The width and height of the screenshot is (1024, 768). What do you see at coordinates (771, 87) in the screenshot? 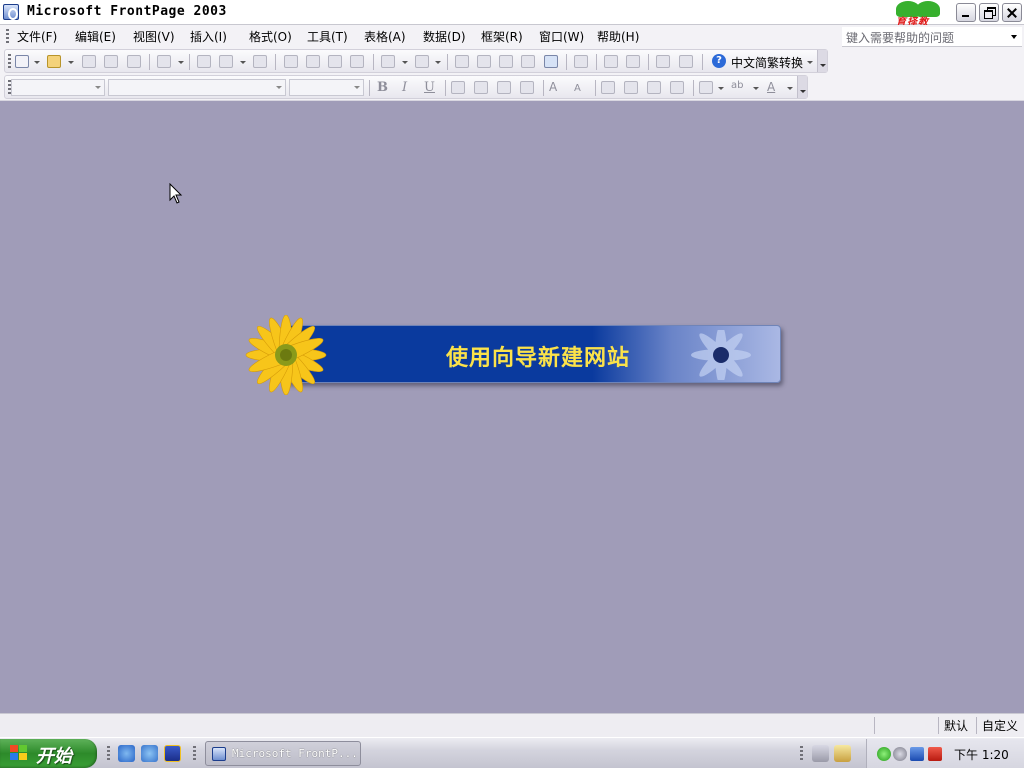
I see `font-color-icon: A` at bounding box center [771, 87].